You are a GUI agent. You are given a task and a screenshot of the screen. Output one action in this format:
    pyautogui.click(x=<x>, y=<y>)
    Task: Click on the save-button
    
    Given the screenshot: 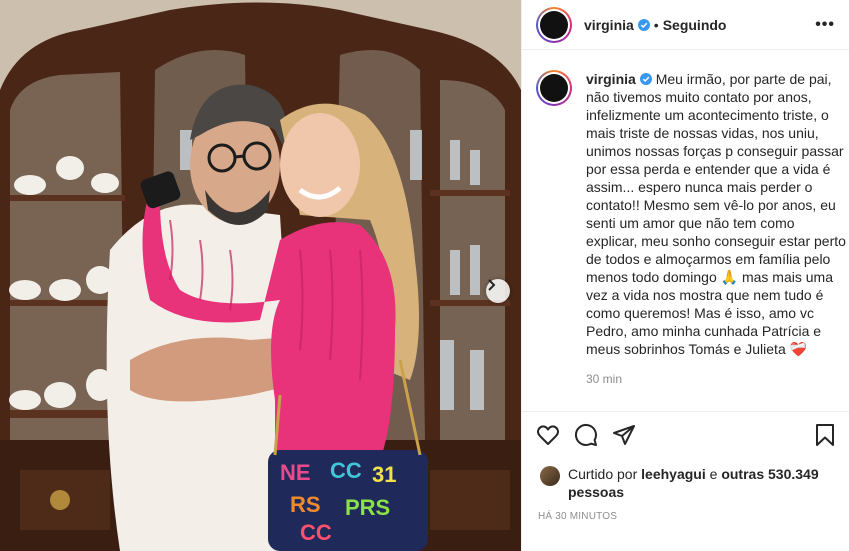 What is the action you would take?
    pyautogui.click(x=825, y=435)
    